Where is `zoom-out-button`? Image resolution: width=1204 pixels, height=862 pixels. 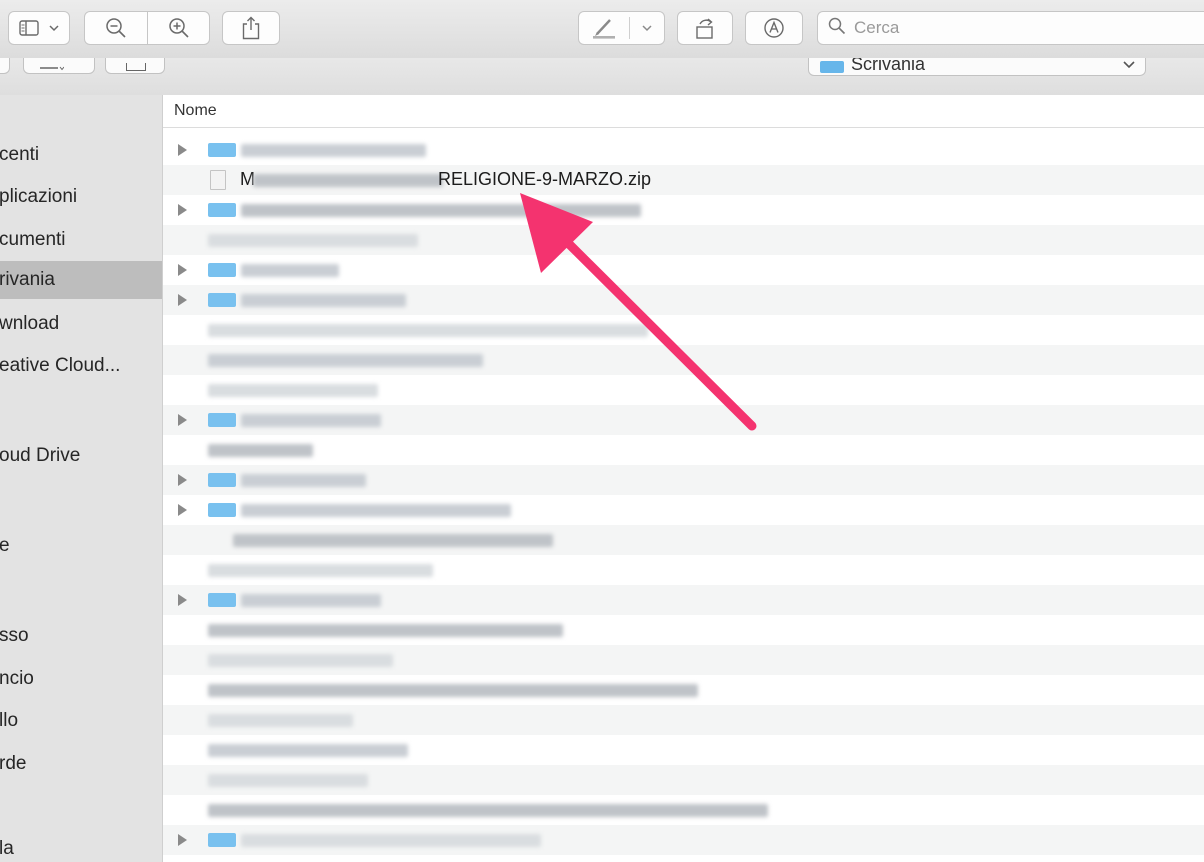 zoom-out-button is located at coordinates (116, 28).